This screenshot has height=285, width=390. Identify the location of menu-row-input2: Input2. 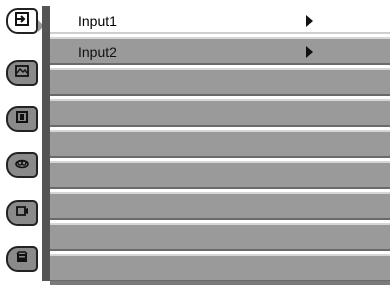
(220, 51).